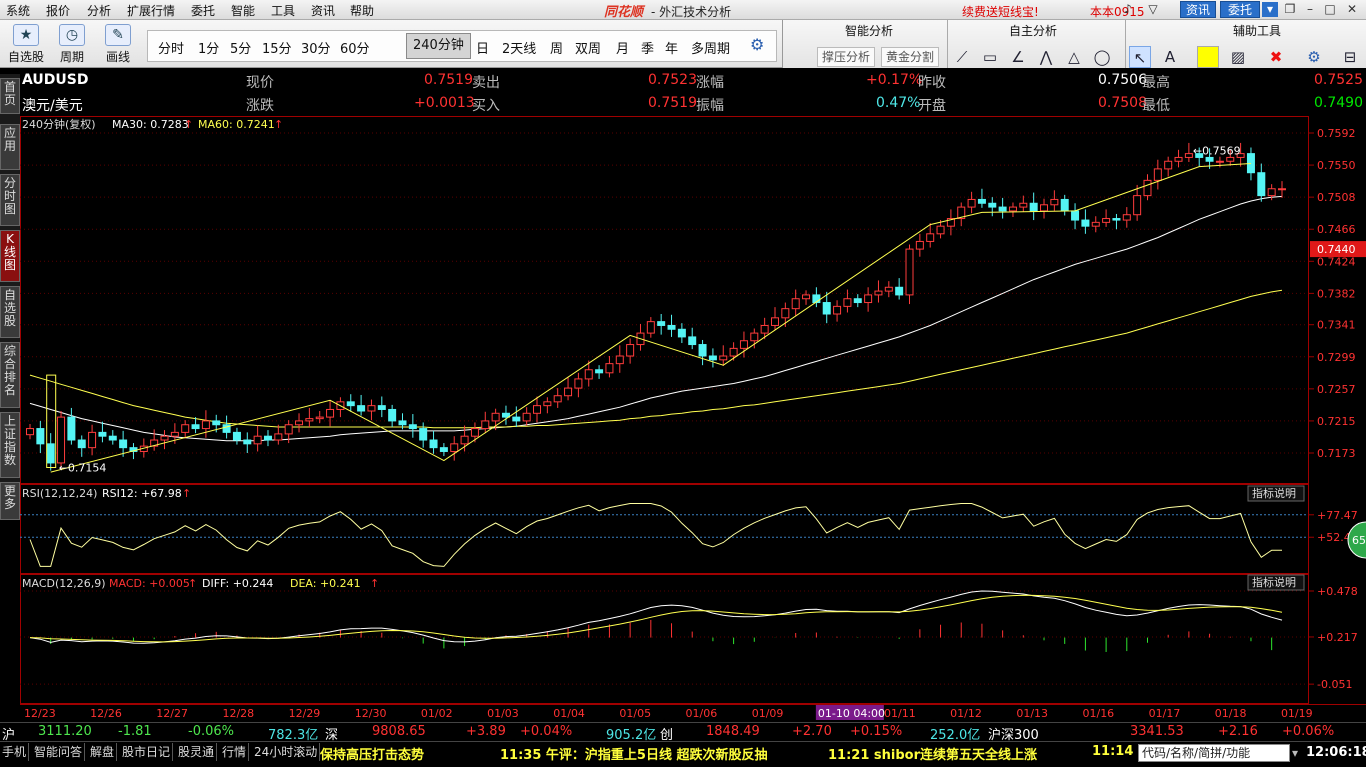 This screenshot has height=767, width=1366. Describe the element at coordinates (10, 96) in the screenshot. I see `side-tab-home: 首页` at that location.